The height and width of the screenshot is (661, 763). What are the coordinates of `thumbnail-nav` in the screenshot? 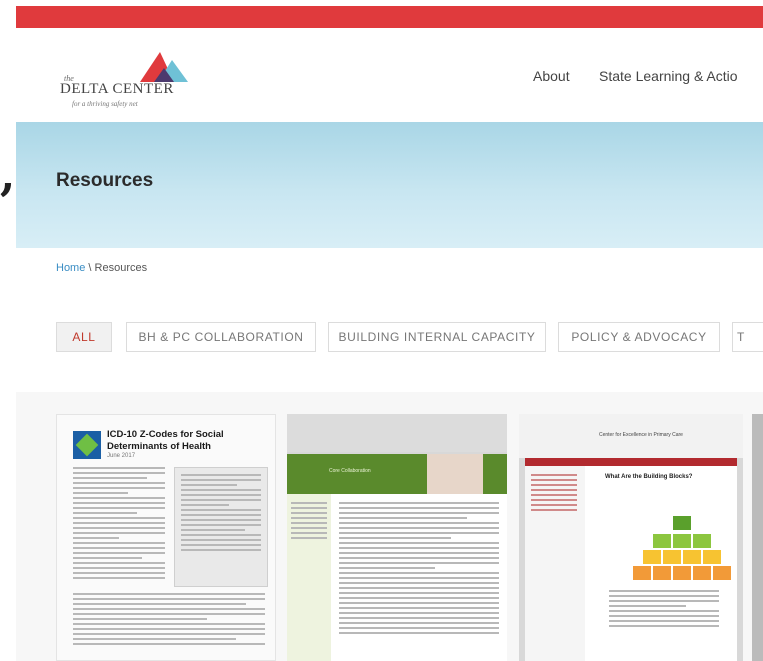 It's located at (631, 462).